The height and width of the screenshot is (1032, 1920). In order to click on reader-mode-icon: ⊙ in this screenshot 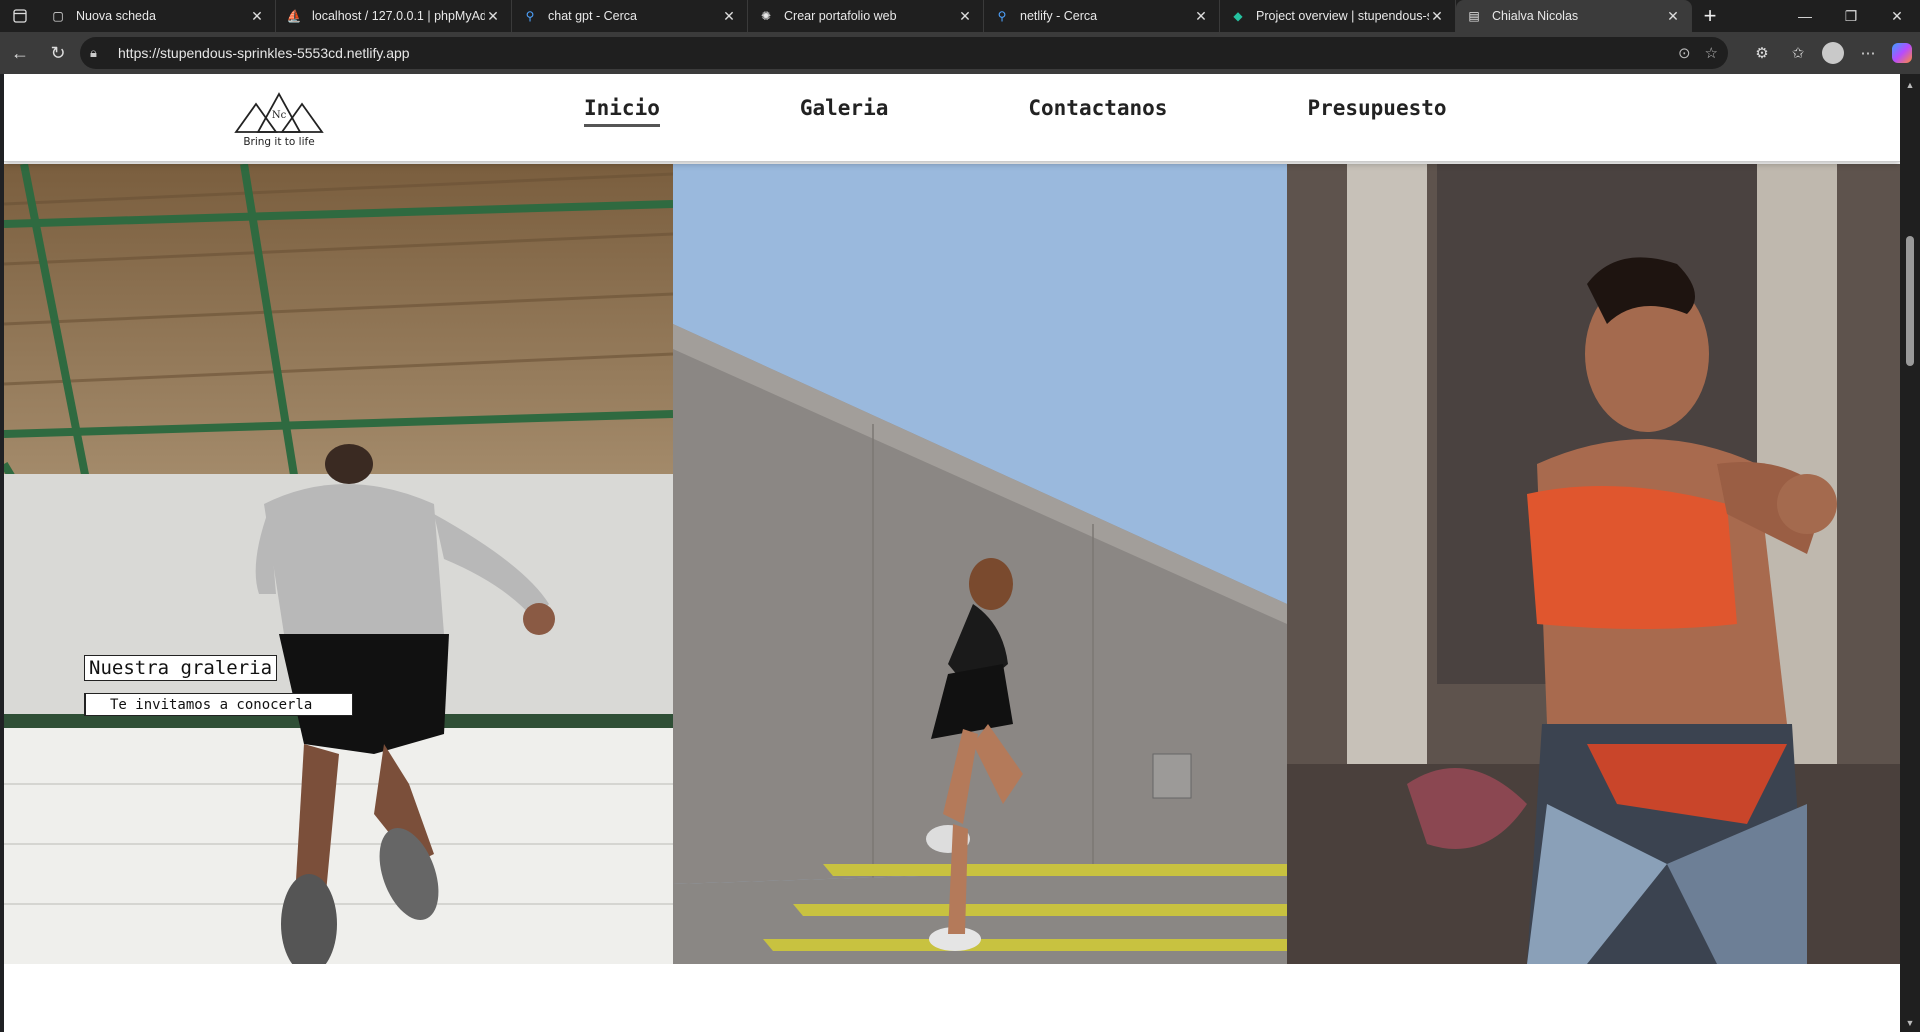, I will do `click(1684, 53)`.